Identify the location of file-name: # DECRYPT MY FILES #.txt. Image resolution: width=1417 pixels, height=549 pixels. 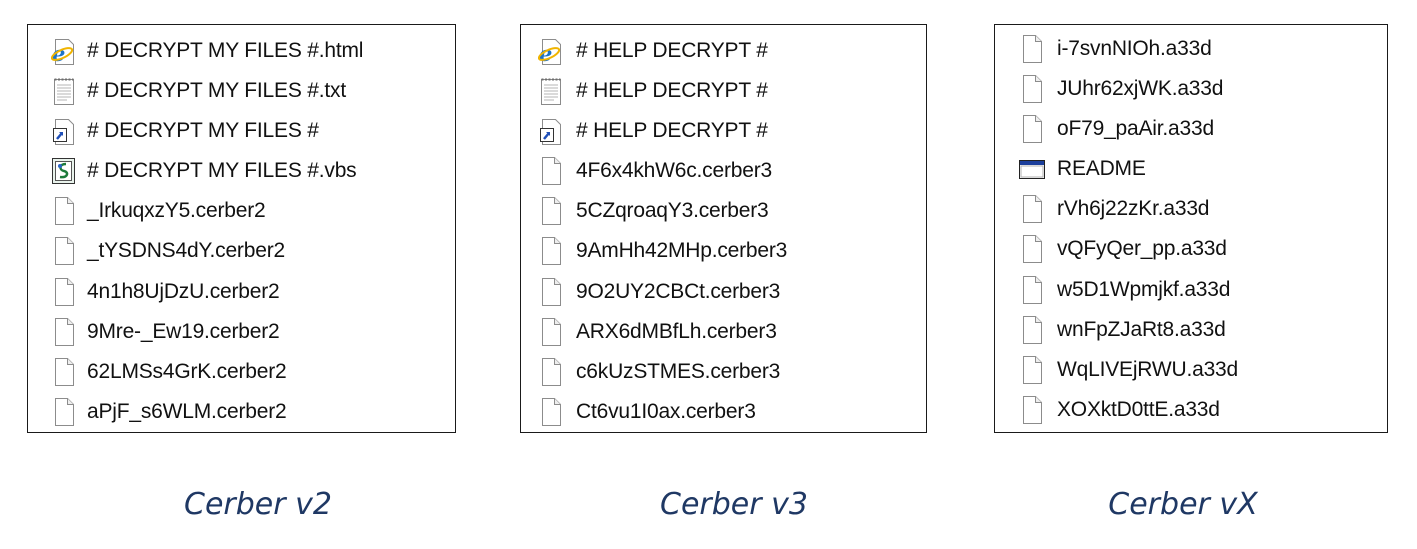
(216, 91).